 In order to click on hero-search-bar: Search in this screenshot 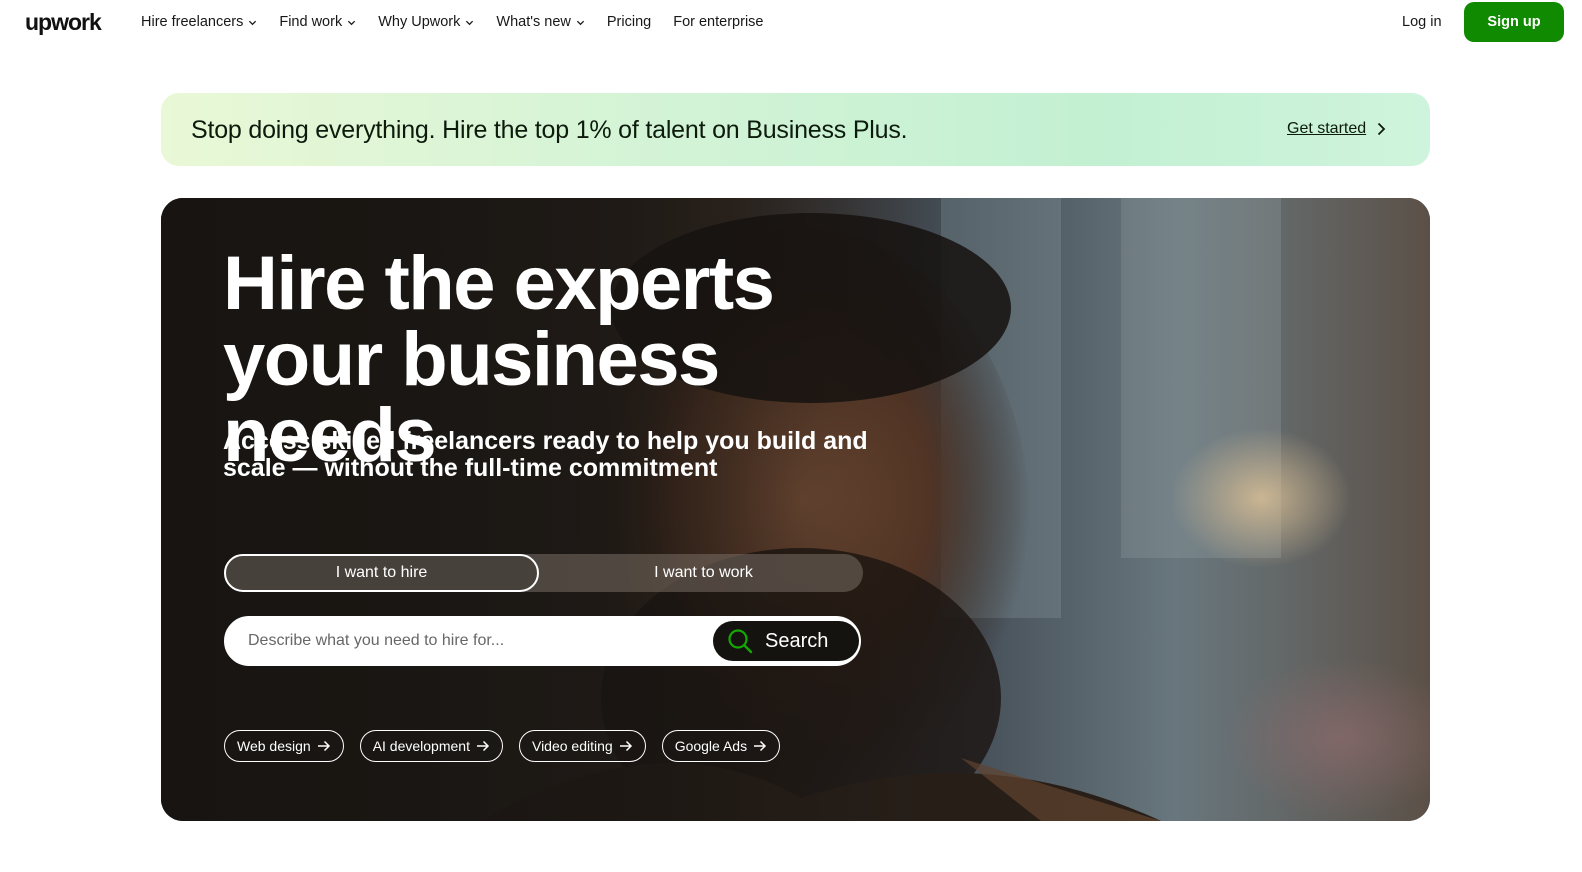, I will do `click(542, 641)`.